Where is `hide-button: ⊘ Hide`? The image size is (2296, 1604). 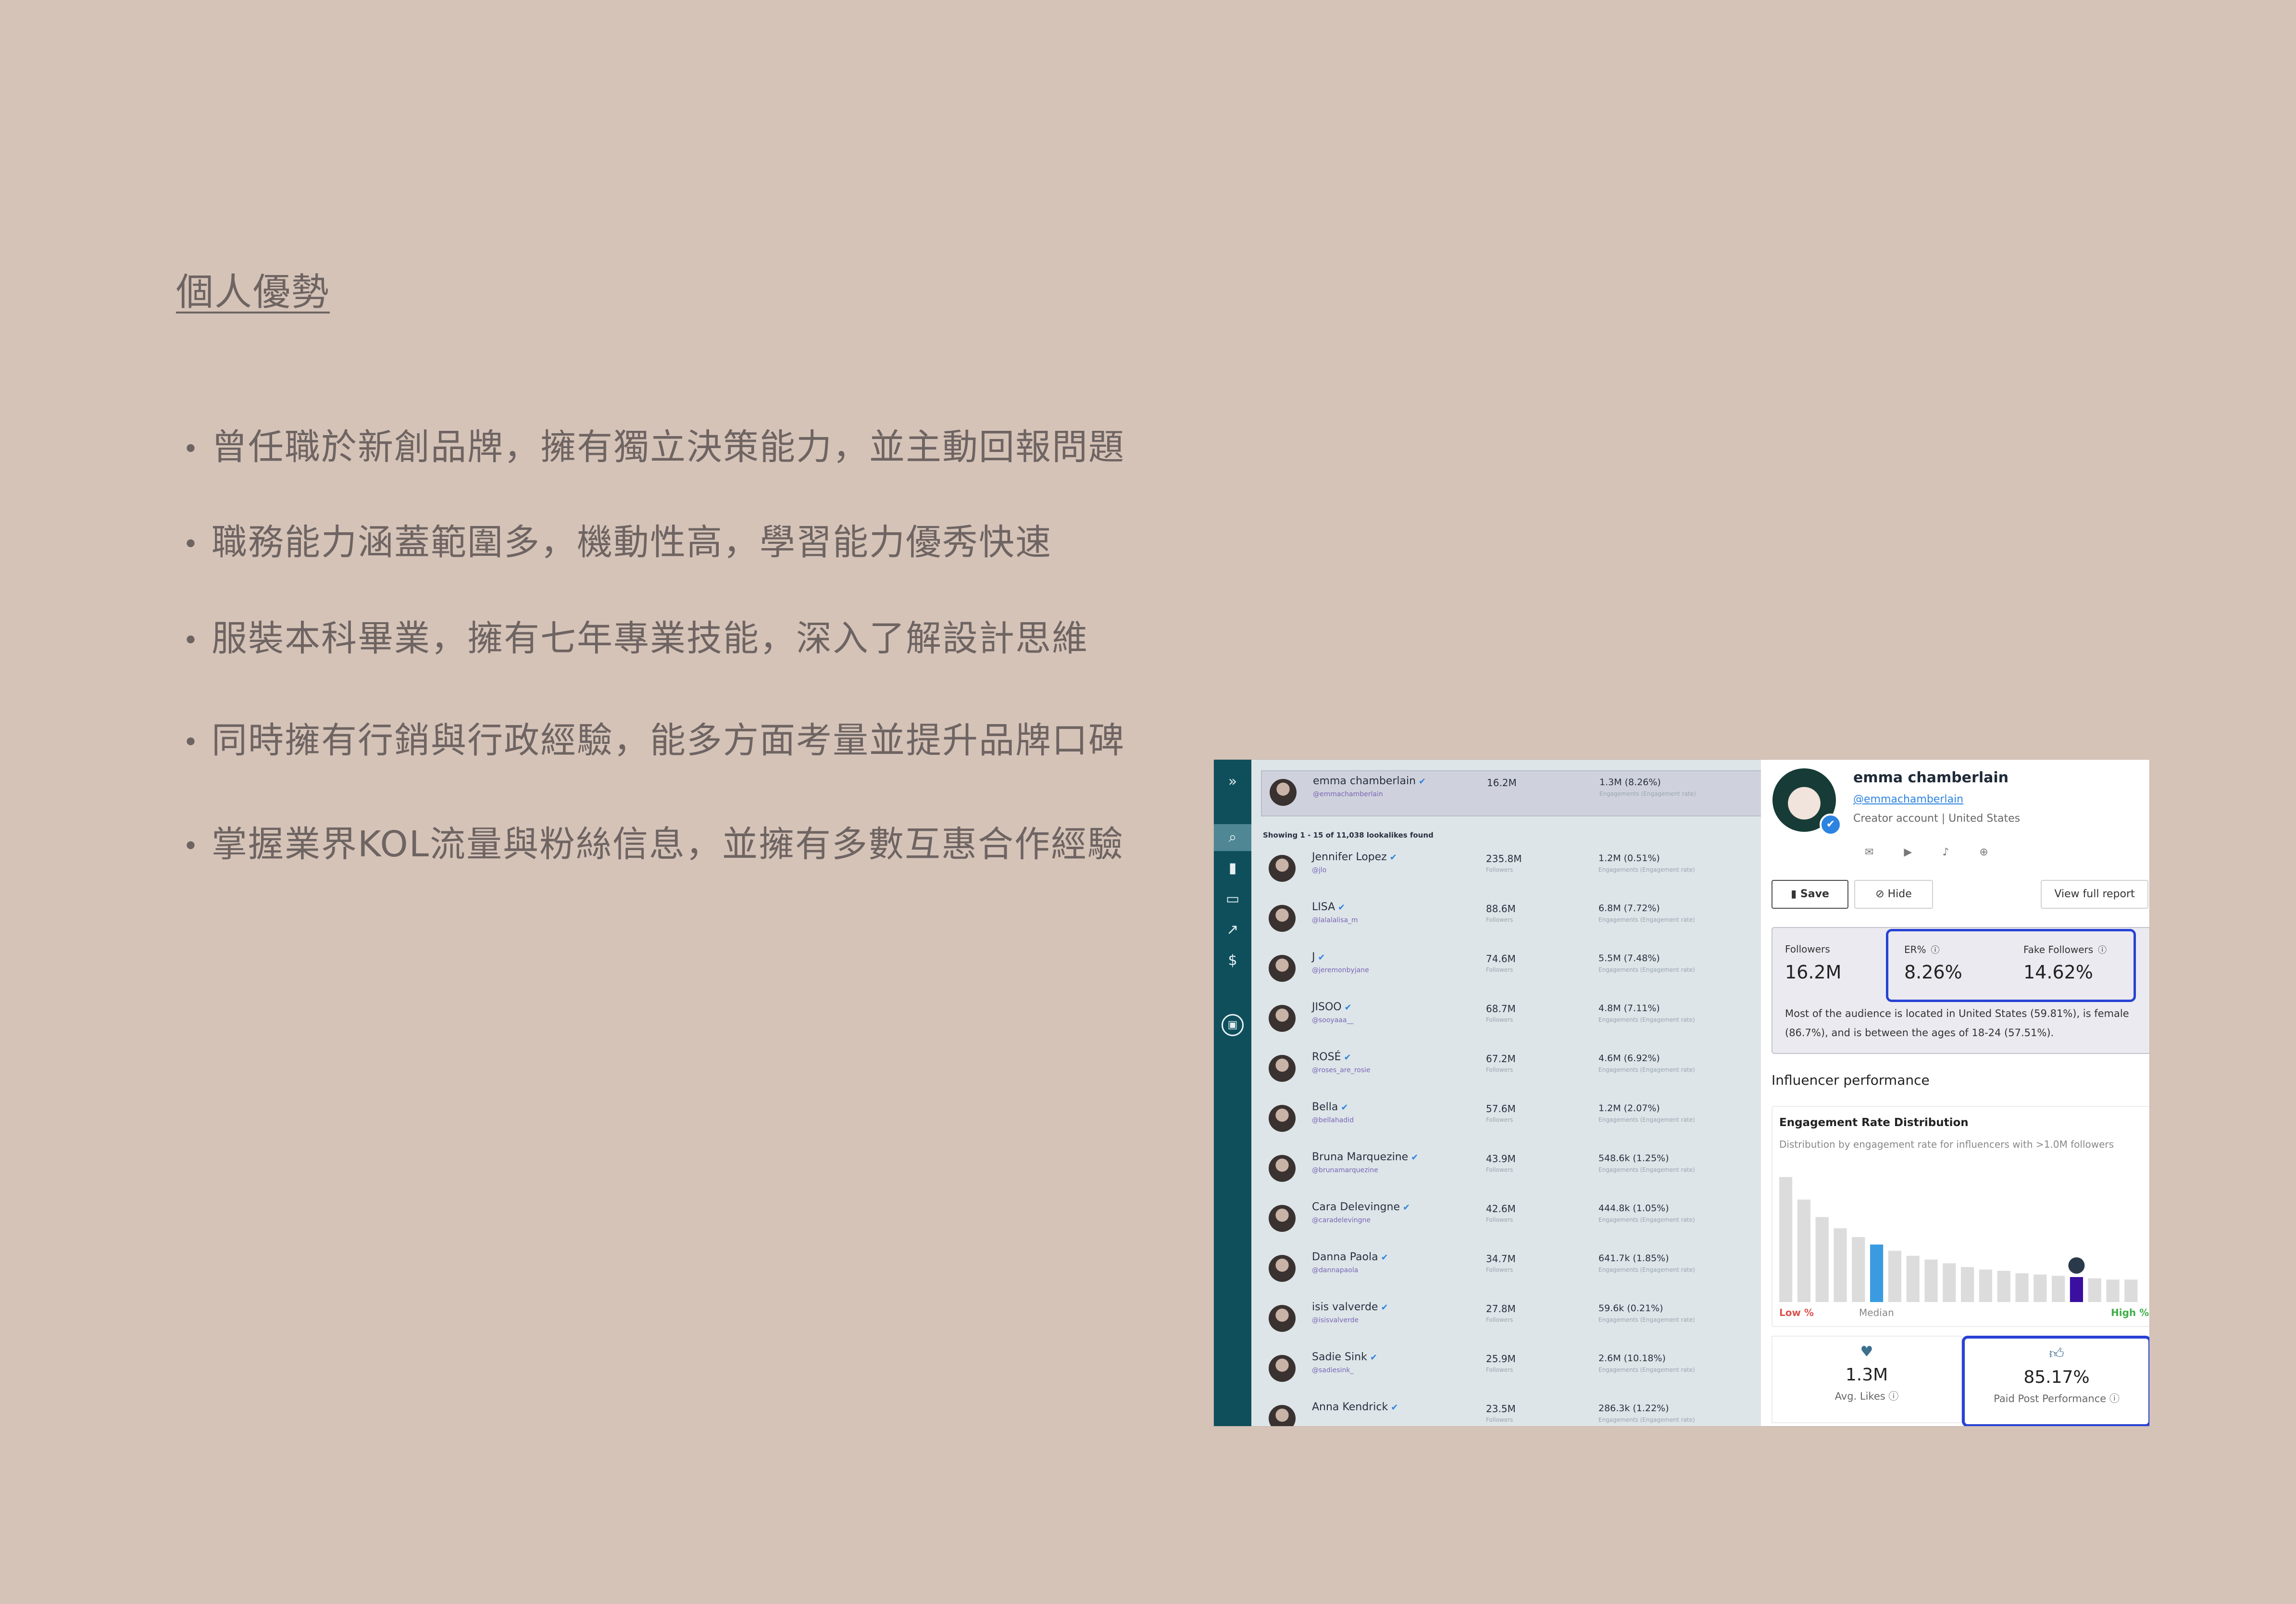 hide-button: ⊘ Hide is located at coordinates (1893, 894).